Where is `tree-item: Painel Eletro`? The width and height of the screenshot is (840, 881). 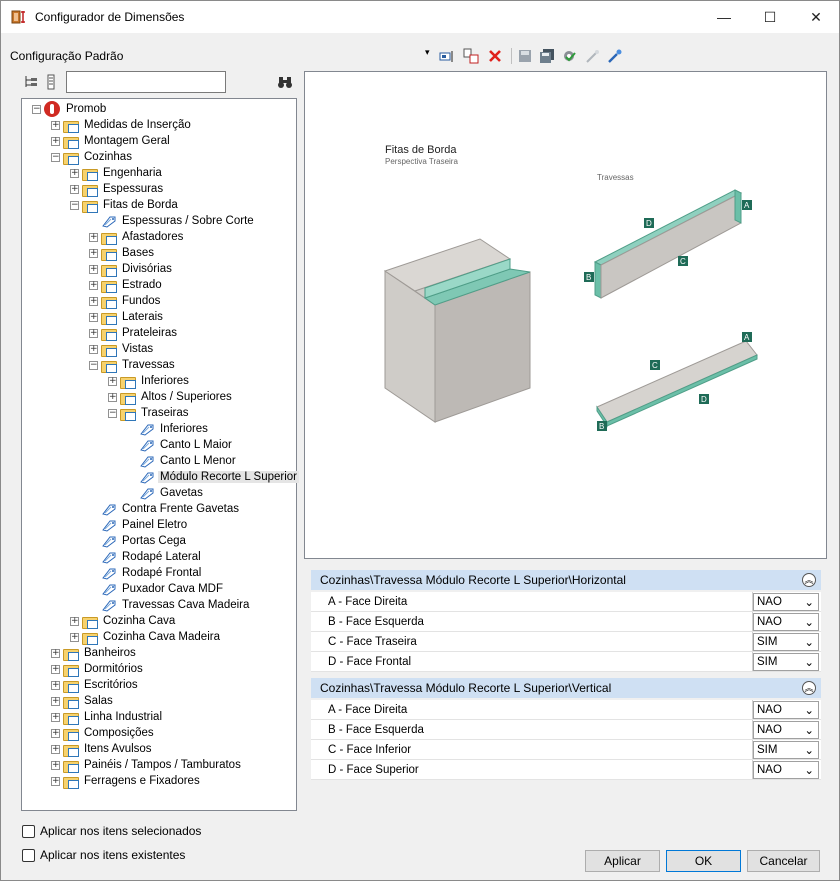
tree-item: Painel Eletro is located at coordinates (139, 525).